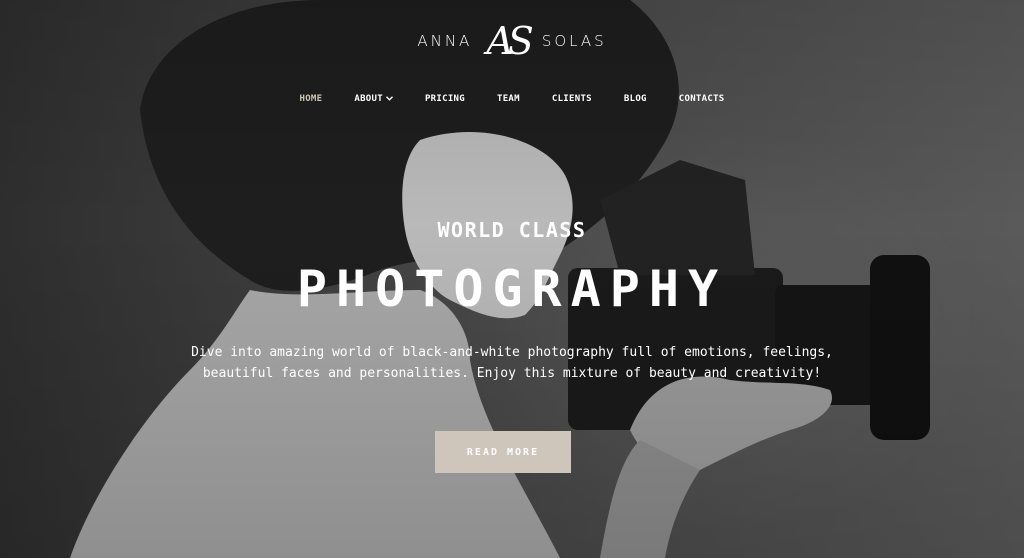 The width and height of the screenshot is (1024, 558). I want to click on nav-item-pricing: PRICING, so click(445, 99).